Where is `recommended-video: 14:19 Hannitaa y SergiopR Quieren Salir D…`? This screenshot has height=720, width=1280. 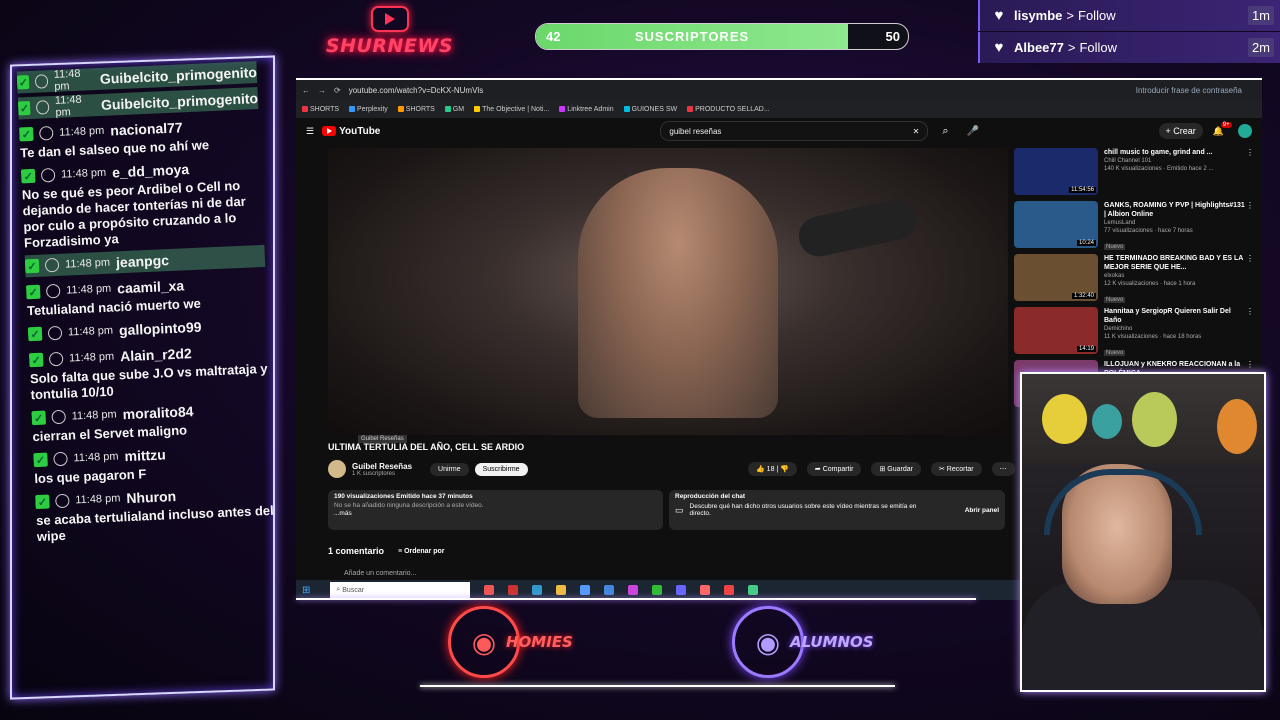
recommended-video: 14:19 Hannitaa y SergiopR Quieren Salir D… is located at coordinates (1134, 331).